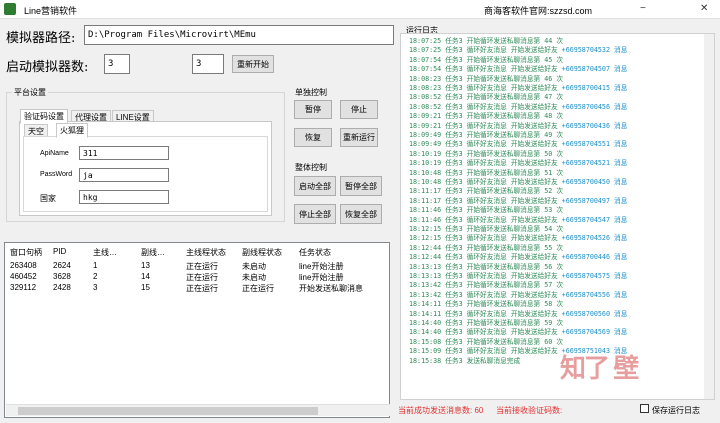 This screenshot has width=720, height=423. I want to click on minimize-icon: −, so click(643, 8).